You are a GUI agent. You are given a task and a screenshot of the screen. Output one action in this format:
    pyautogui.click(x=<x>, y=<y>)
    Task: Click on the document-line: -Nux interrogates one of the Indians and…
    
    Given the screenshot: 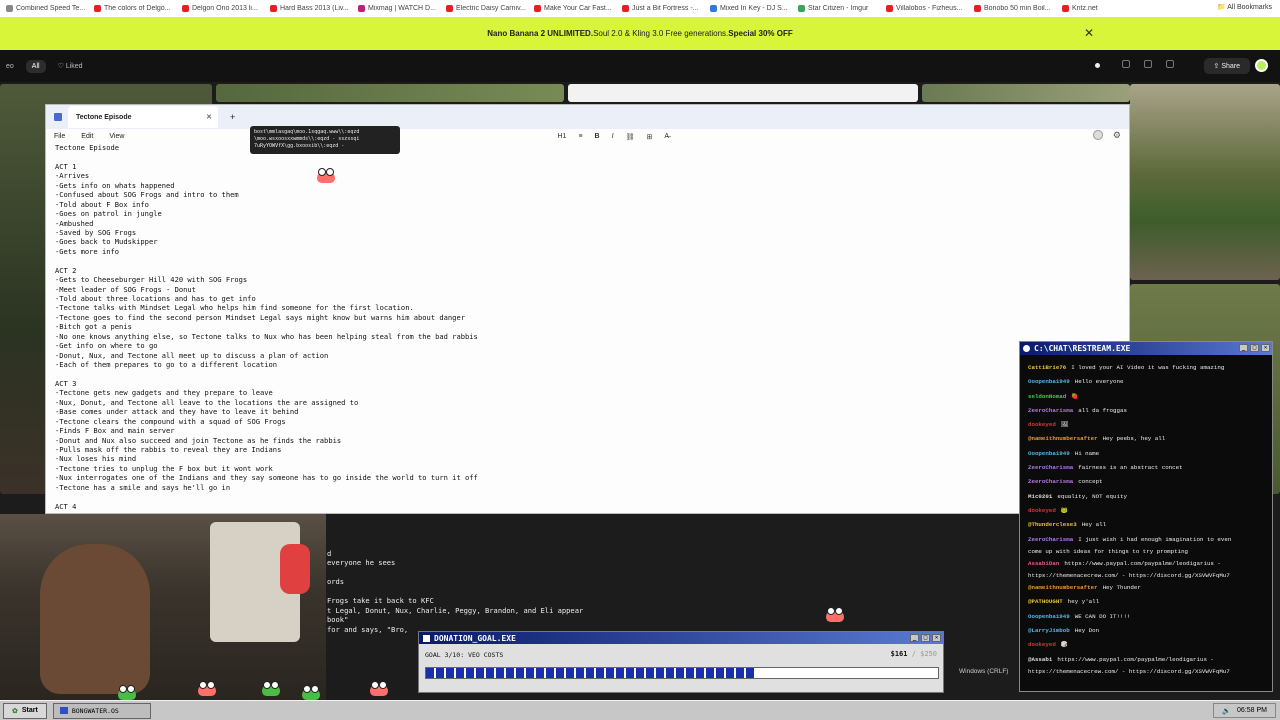 What is the action you would take?
    pyautogui.click(x=266, y=478)
    